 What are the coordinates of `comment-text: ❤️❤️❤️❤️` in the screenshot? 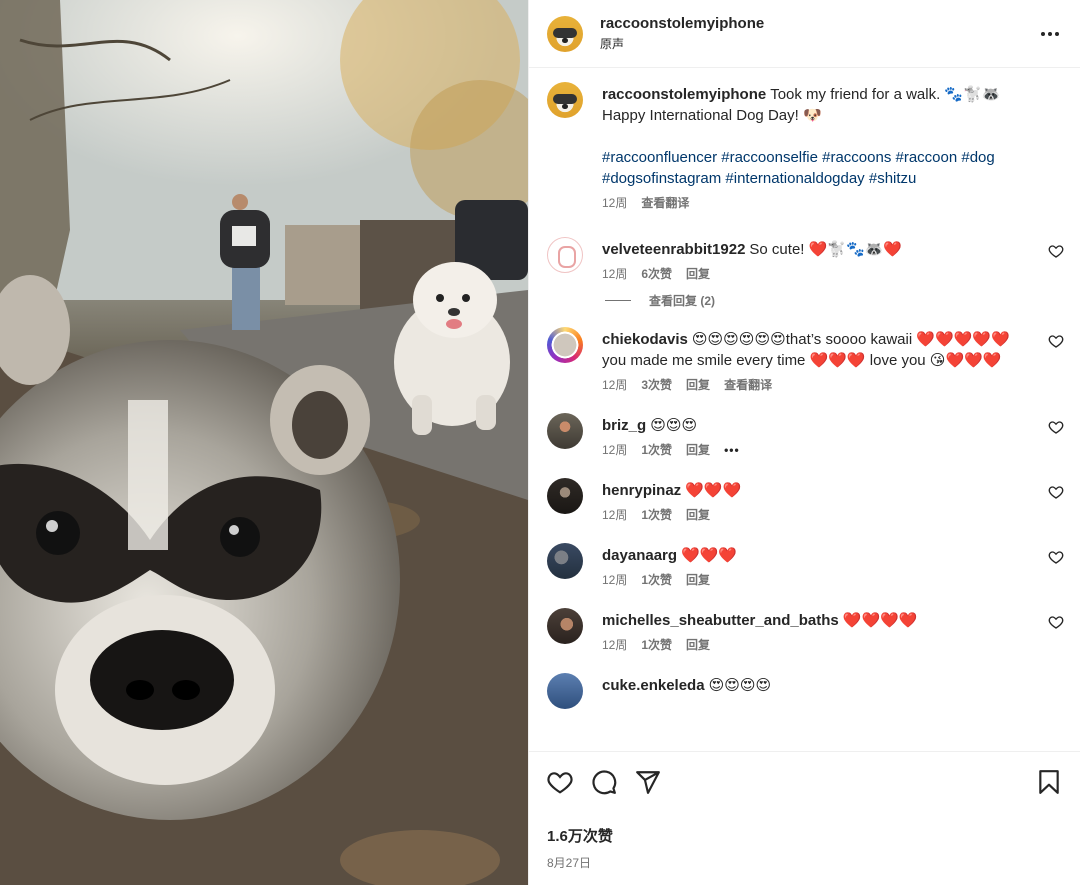 It's located at (880, 620).